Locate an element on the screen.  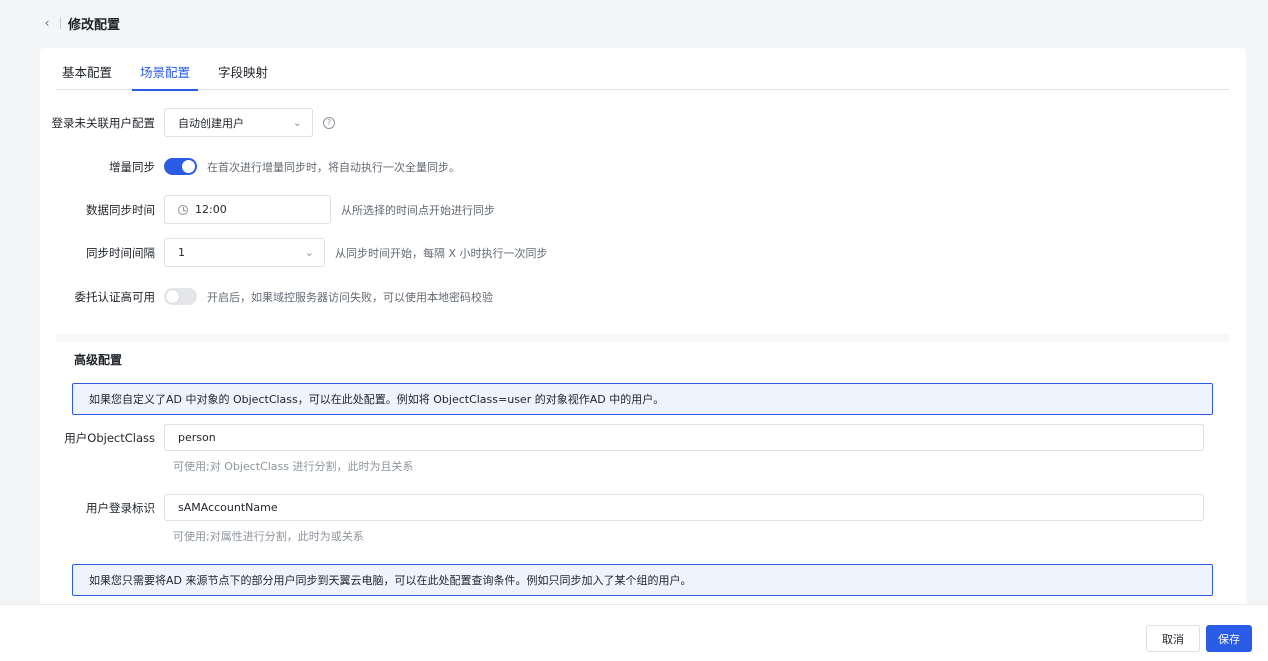
object-class-hint: 可使用;对 ObjectClass 进行分割，此时为且关系 is located at coordinates (293, 466).